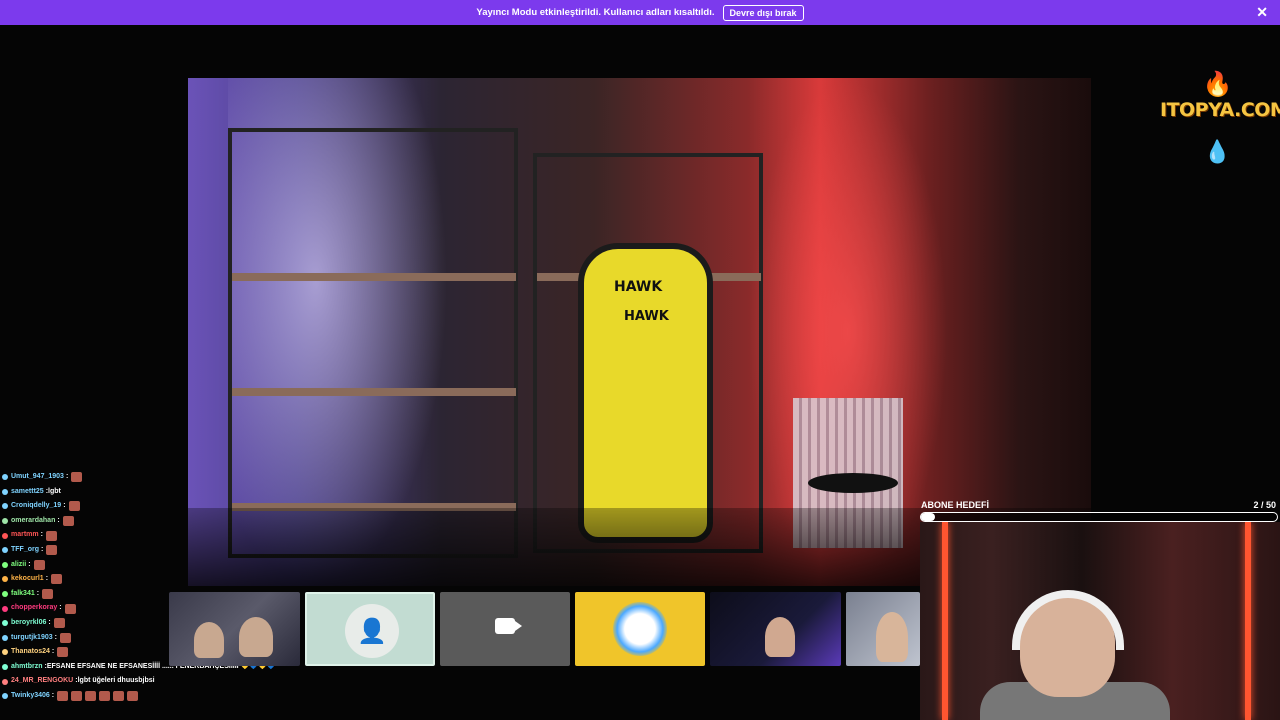 Image resolution: width=1280 pixels, height=720 pixels. What do you see at coordinates (54, 491) in the screenshot?
I see `chat-text: lgbt` at bounding box center [54, 491].